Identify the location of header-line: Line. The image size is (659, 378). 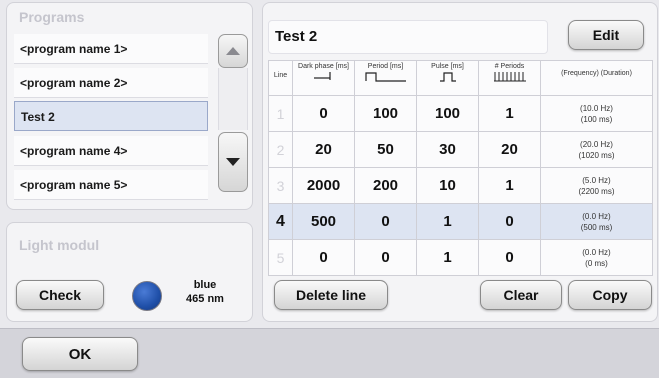
(280, 78).